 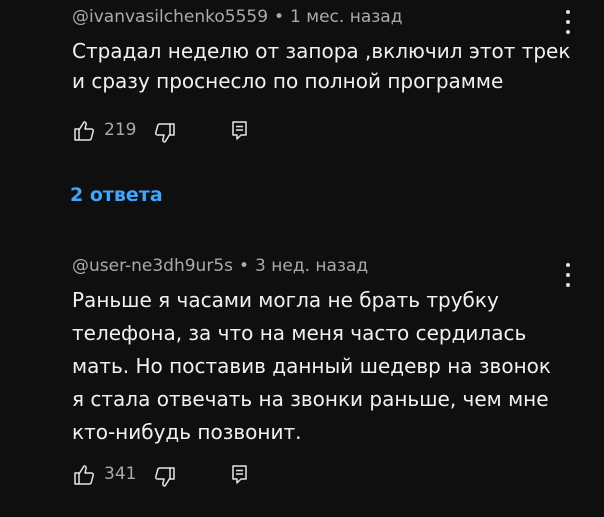 I want to click on comment-meta: @ivanvasilchenko5559 • 1 мес. назад, so click(x=237, y=17).